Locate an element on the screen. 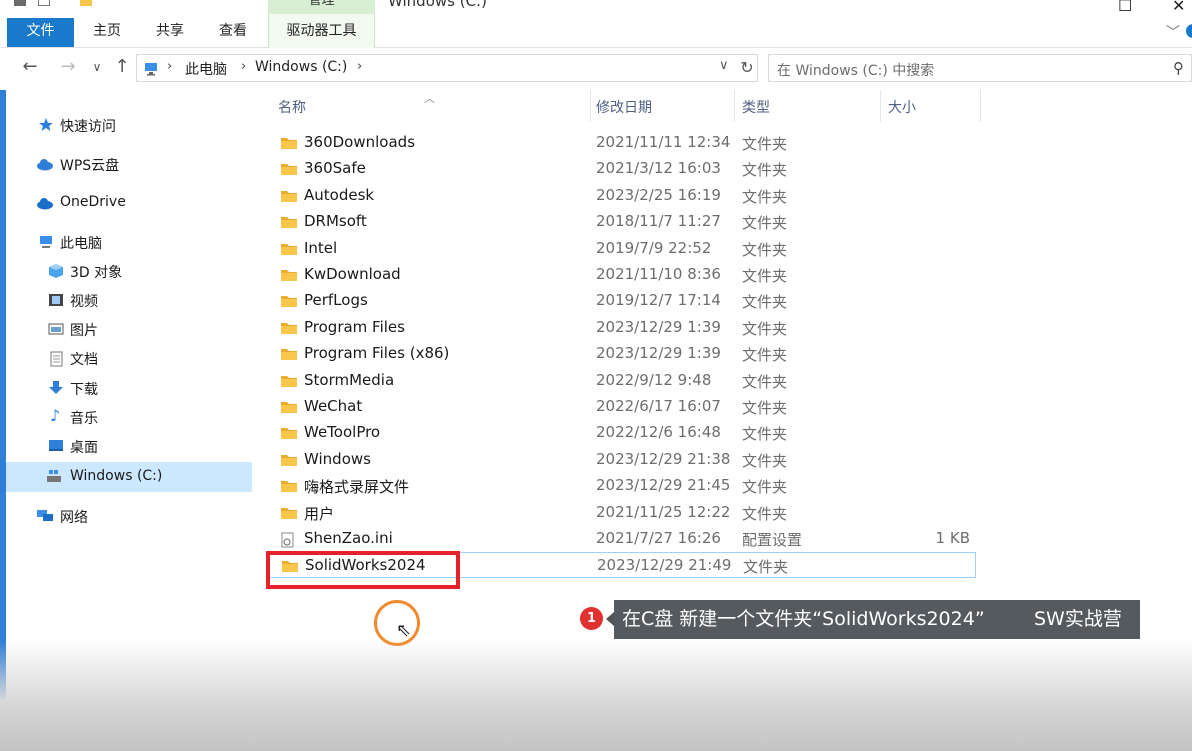 This screenshot has height=751, width=1192. file-date: 2022/12/6 16:48 is located at coordinates (658, 432).